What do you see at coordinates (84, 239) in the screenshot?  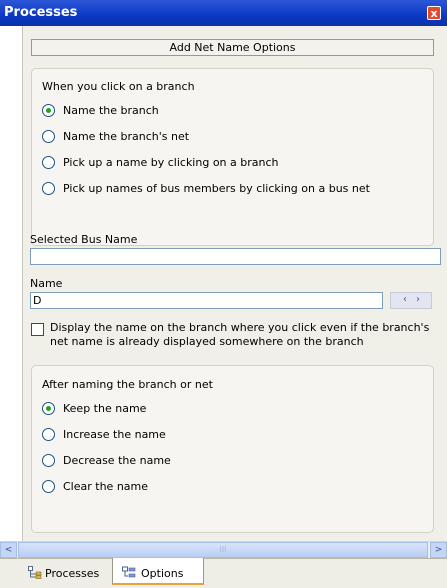 I see `selected-bus-name-label: Selected Bus Name` at bounding box center [84, 239].